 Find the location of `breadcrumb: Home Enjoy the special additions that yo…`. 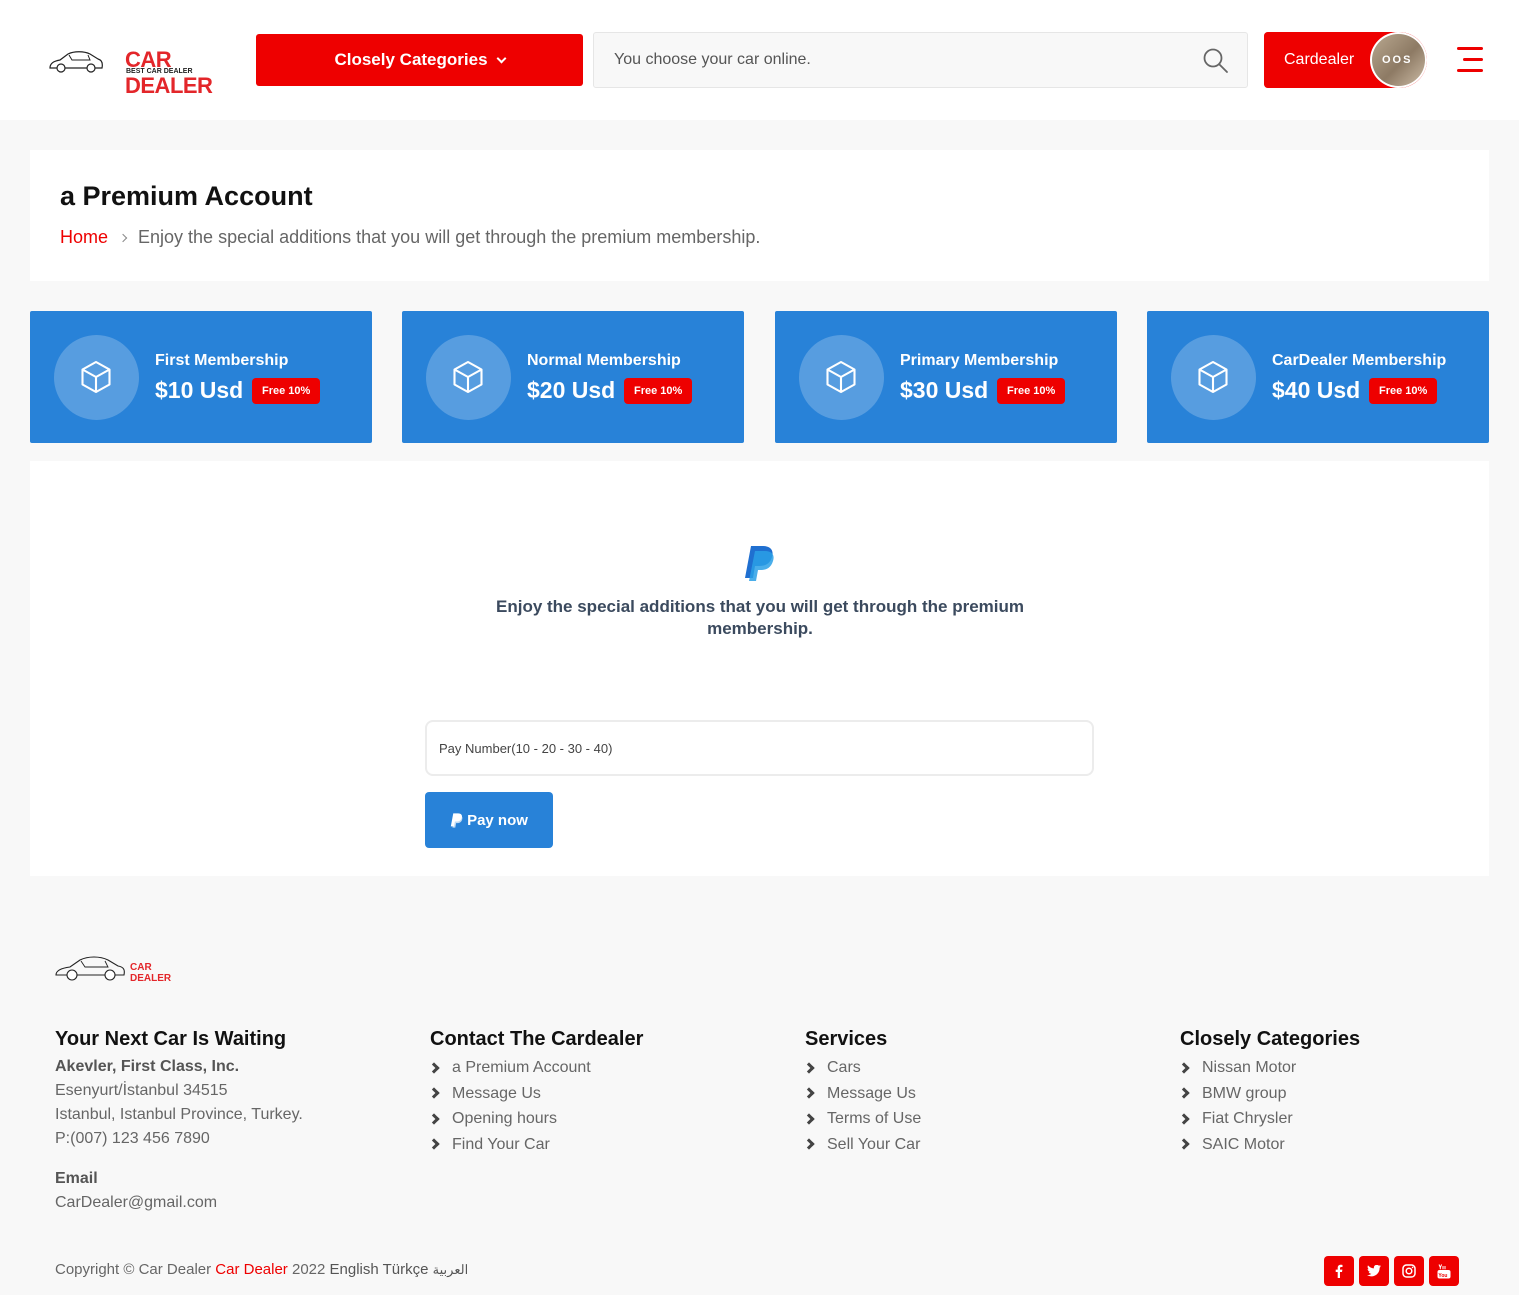

breadcrumb: Home Enjoy the special additions that yo… is located at coordinates (410, 237).